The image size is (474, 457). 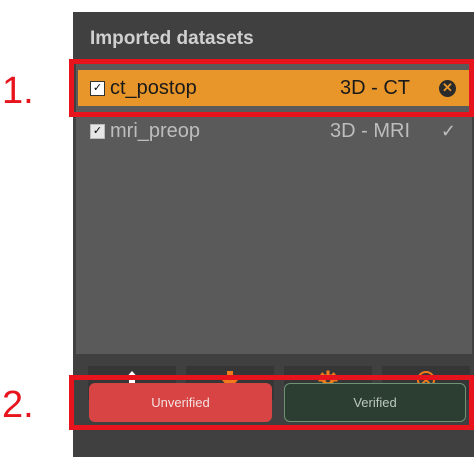 What do you see at coordinates (172, 38) in the screenshot?
I see `panel-title: Imported datasets` at bounding box center [172, 38].